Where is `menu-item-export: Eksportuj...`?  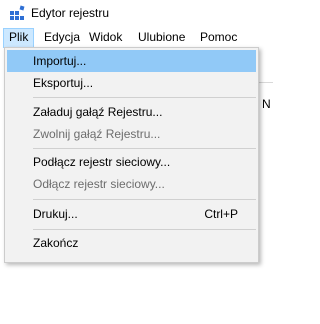
menu-item-export: Eksportuj... is located at coordinates (131, 83).